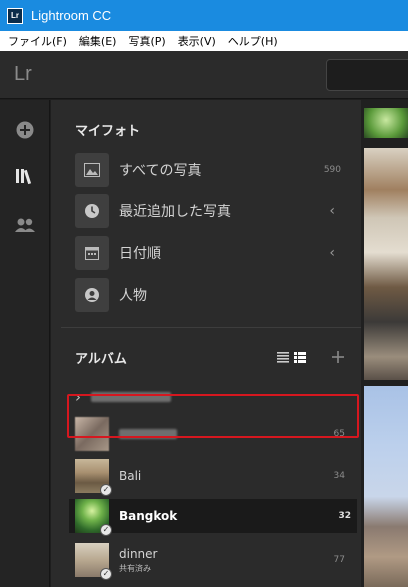 The image size is (408, 587). What do you see at coordinates (338, 357) in the screenshot?
I see `add-album-icon` at bounding box center [338, 357].